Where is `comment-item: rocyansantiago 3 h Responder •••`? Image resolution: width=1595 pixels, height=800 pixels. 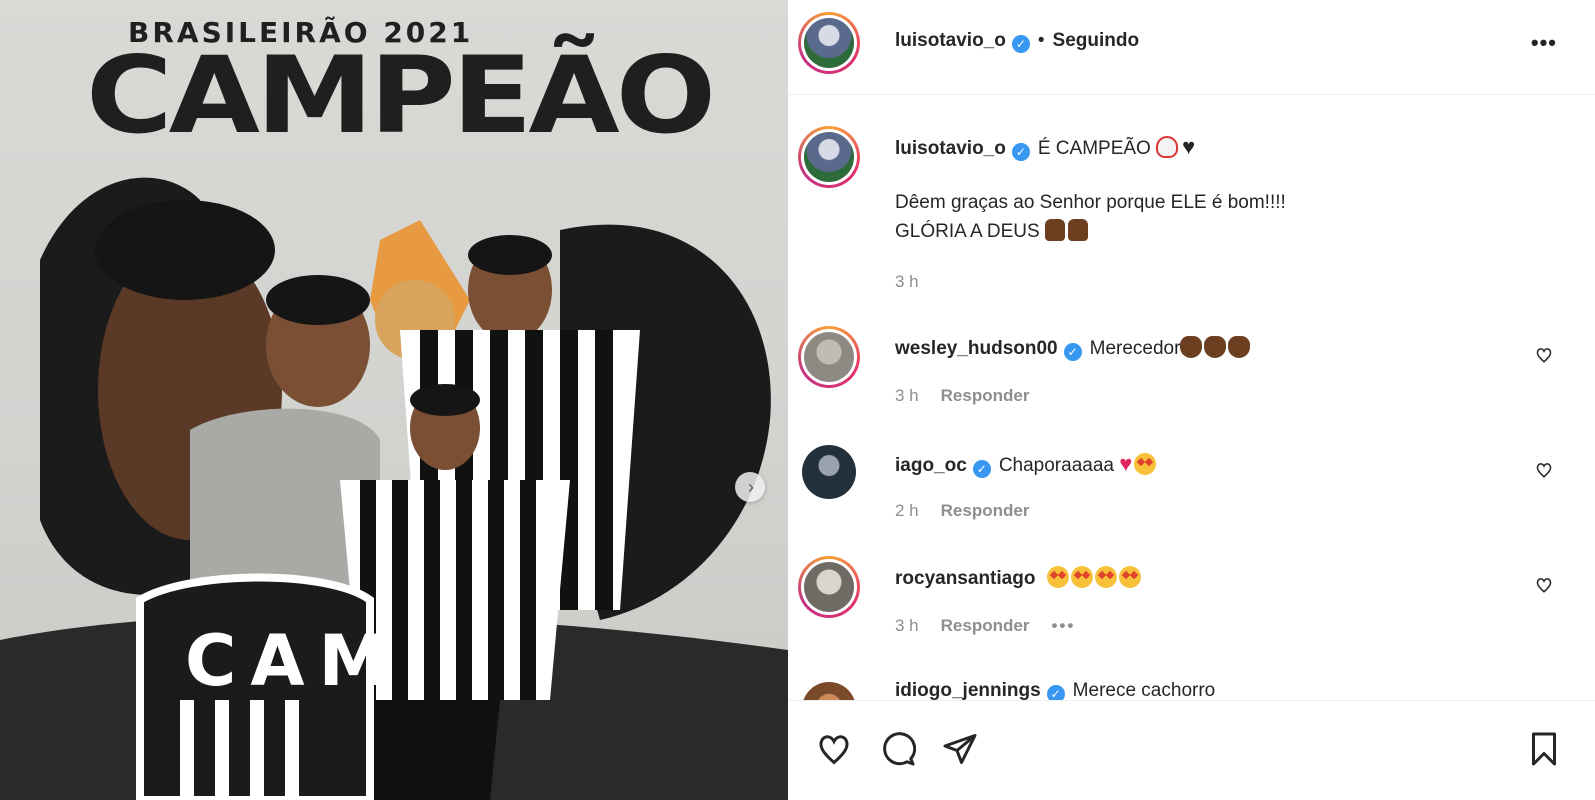 comment-item: rocyansantiago 3 h Responder ••• is located at coordinates (1191, 611).